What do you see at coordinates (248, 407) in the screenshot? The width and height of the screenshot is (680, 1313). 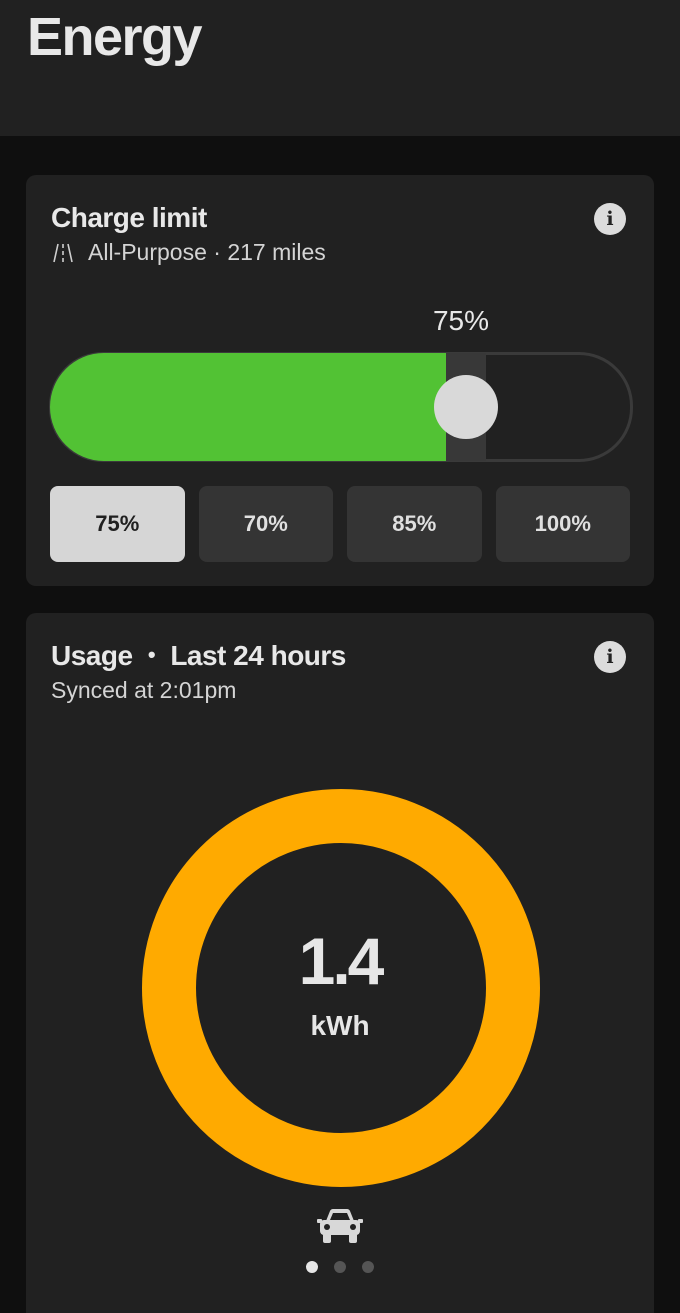 I see `slider-fill` at bounding box center [248, 407].